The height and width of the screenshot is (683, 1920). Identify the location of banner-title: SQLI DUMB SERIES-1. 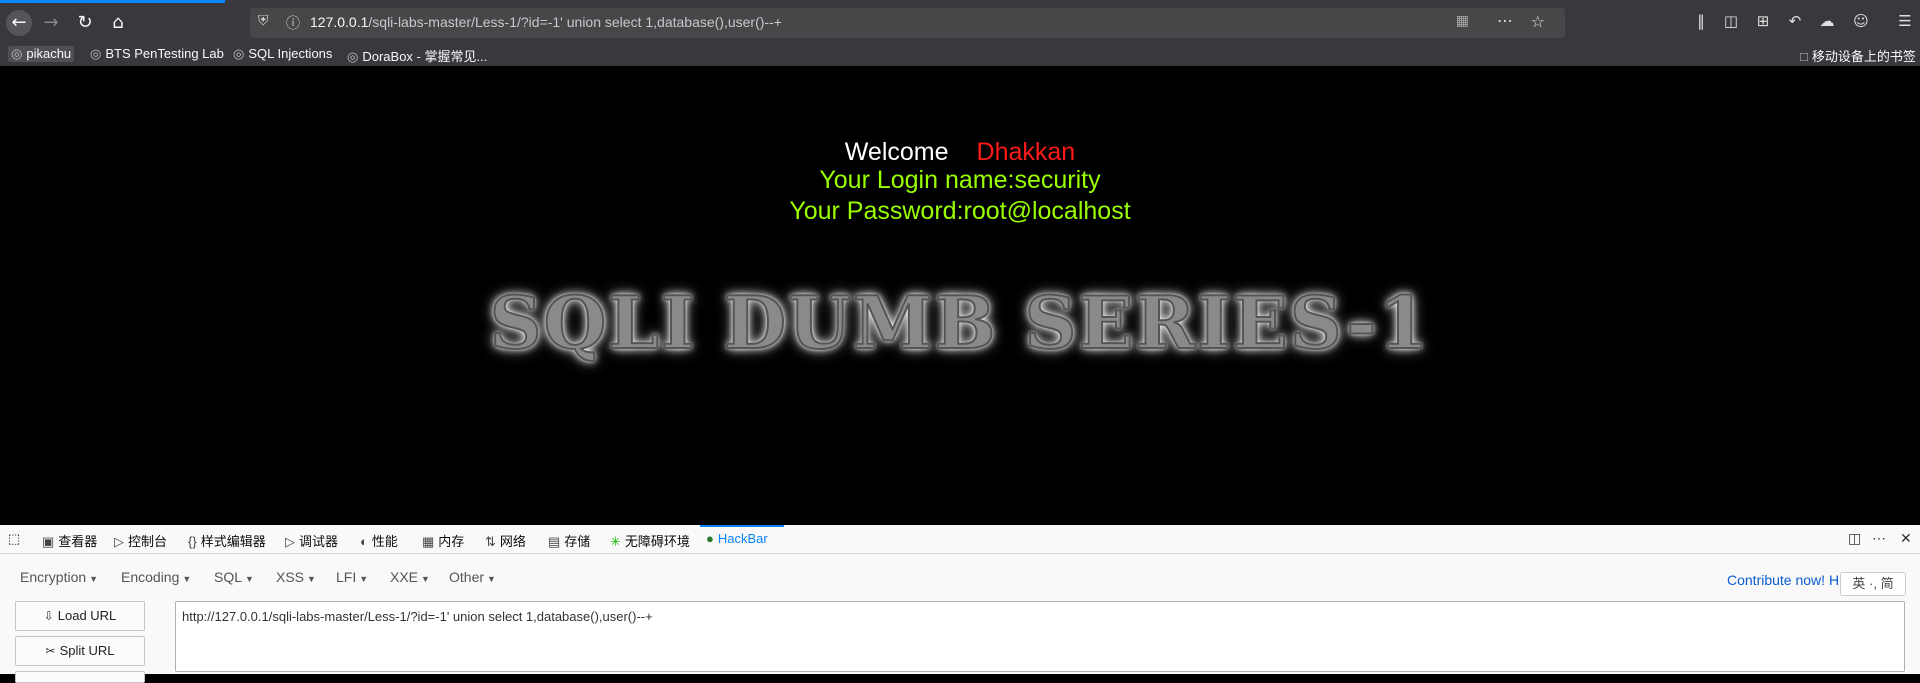
(960, 322).